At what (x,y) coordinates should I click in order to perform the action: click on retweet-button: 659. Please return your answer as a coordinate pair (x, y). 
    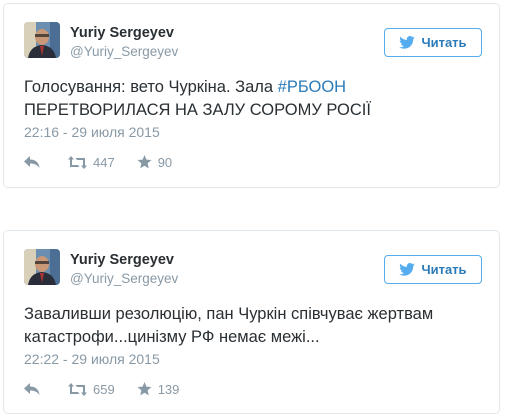
    Looking at the image, I should click on (91, 389).